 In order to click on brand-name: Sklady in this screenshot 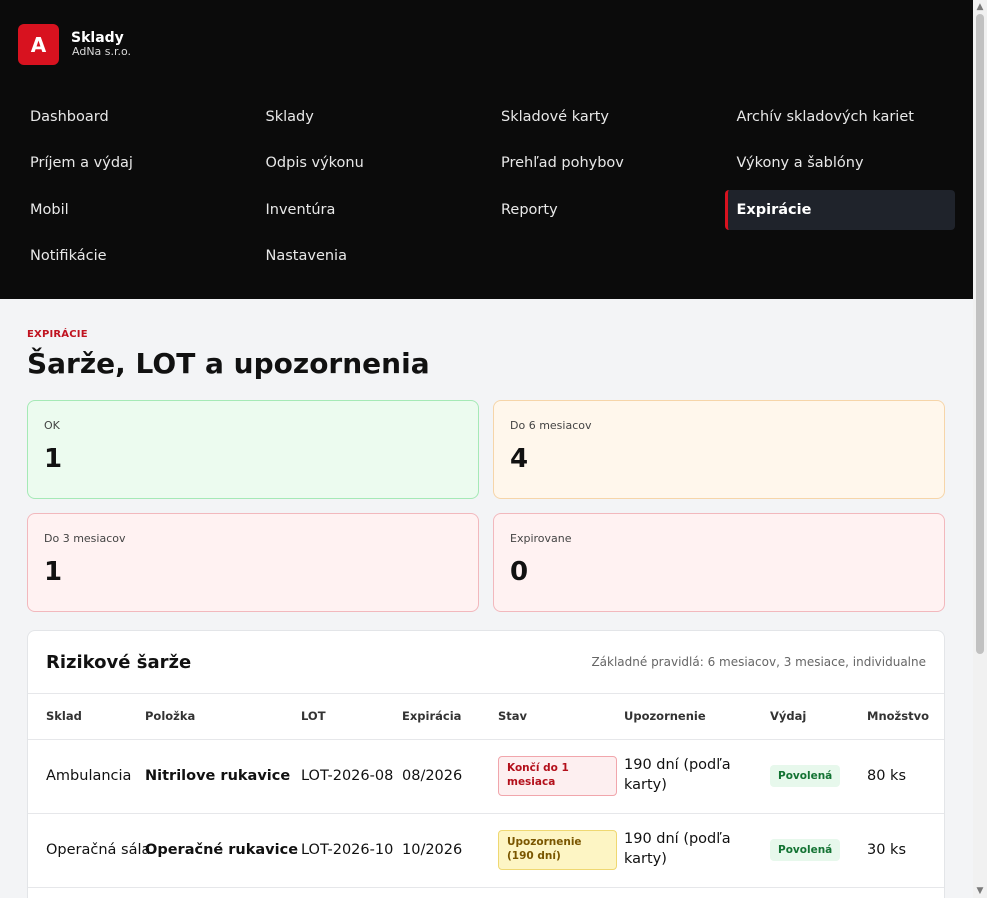, I will do `click(97, 38)`.